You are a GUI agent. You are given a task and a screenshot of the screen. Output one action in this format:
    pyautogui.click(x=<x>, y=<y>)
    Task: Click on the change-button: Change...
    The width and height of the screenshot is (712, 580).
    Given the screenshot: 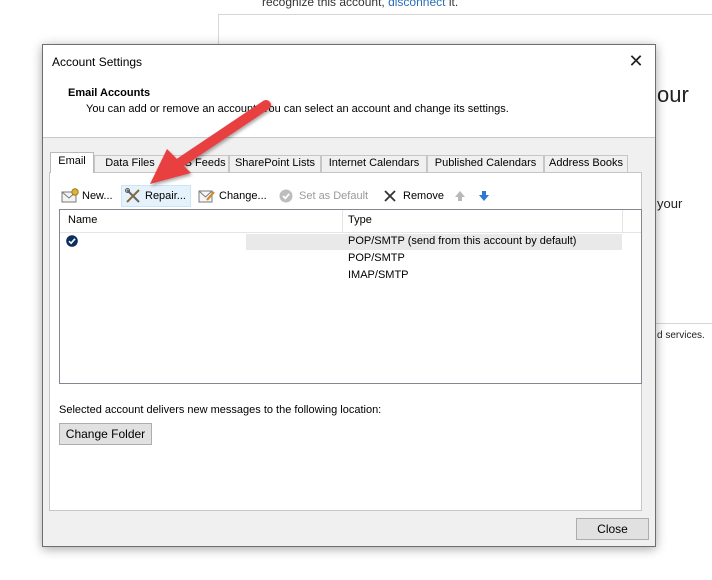 What is the action you would take?
    pyautogui.click(x=232, y=196)
    